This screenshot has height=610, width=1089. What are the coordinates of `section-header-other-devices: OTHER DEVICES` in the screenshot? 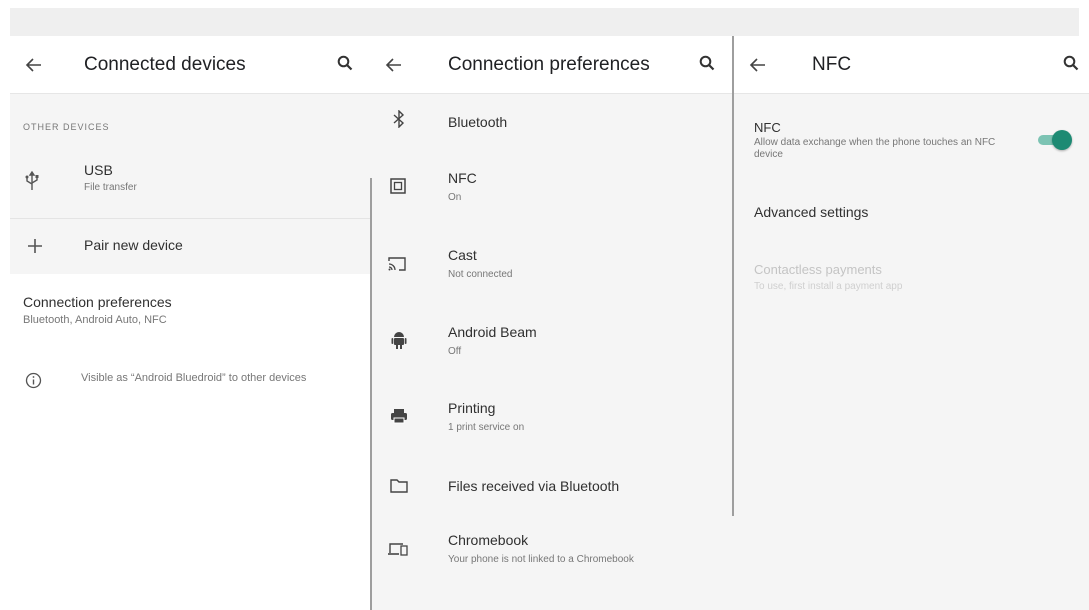 It's located at (66, 127).